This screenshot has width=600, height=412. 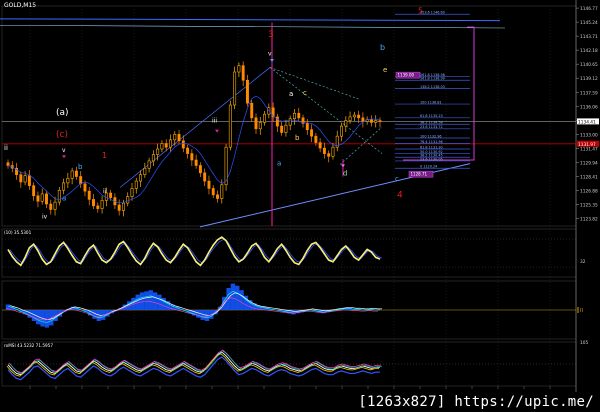 I want to click on price-tick-label: 1129.94, so click(x=589, y=163).